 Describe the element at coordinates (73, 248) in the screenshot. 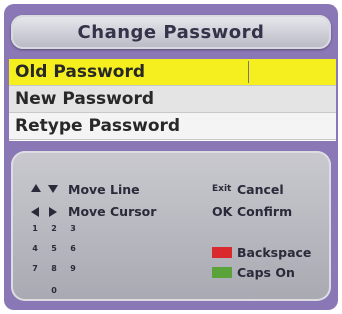

I see `numkey-6: 6` at that location.